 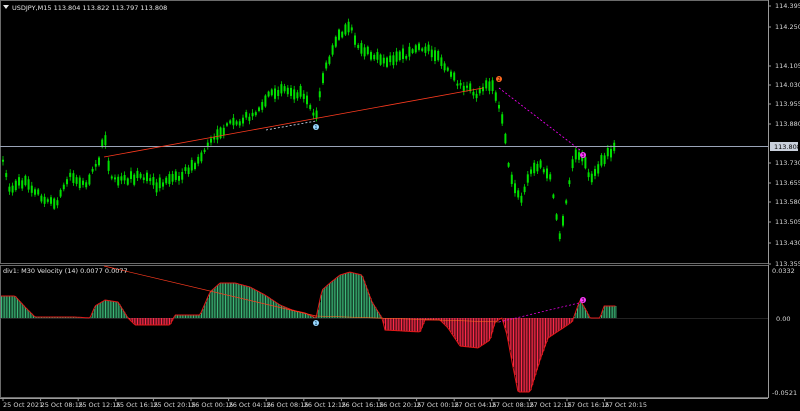 I want to click on time-axis-label: 27 Oct 00:15, so click(x=438, y=405).